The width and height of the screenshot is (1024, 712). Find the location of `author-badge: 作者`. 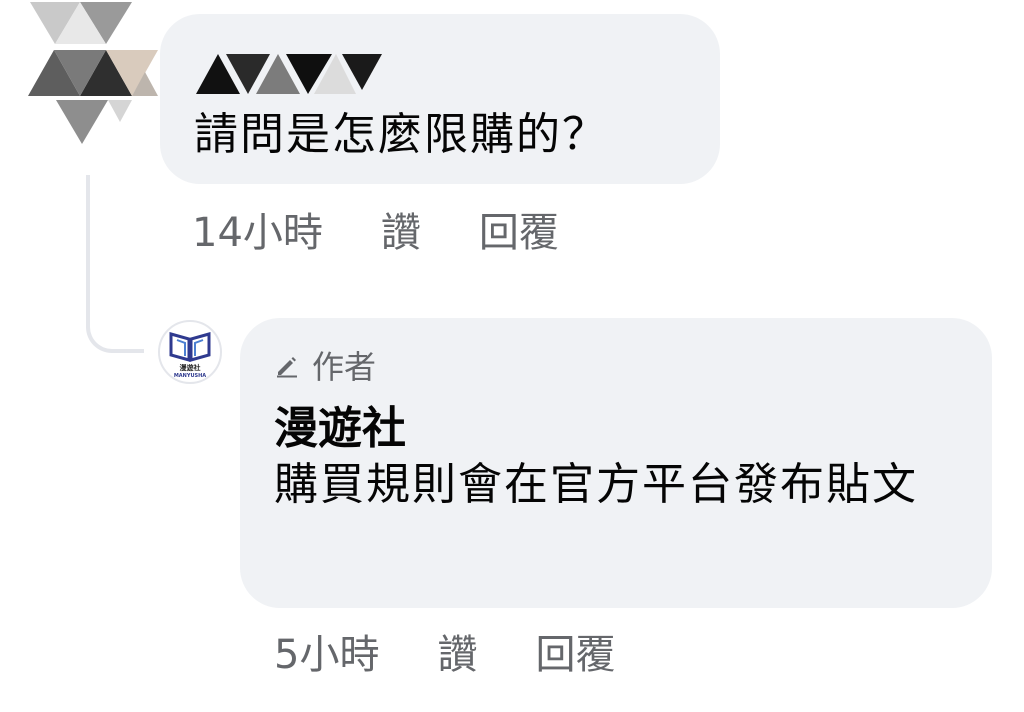

author-badge: 作者 is located at coordinates (325, 365).